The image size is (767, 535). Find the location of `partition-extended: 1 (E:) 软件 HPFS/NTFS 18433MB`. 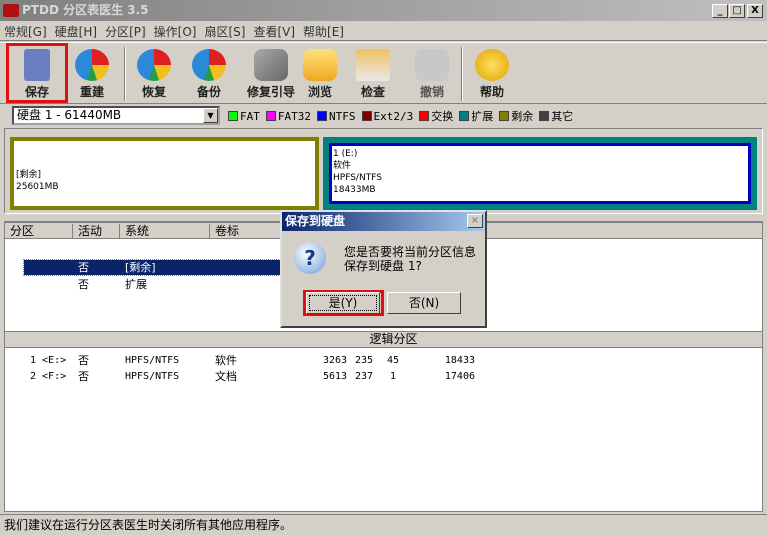

partition-extended: 1 (E:) 软件 HPFS/NTFS 18433MB is located at coordinates (540, 173).